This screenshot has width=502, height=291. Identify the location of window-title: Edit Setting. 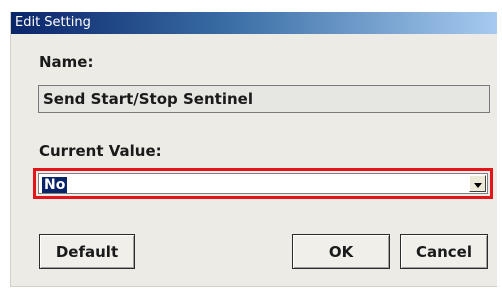
(254, 23).